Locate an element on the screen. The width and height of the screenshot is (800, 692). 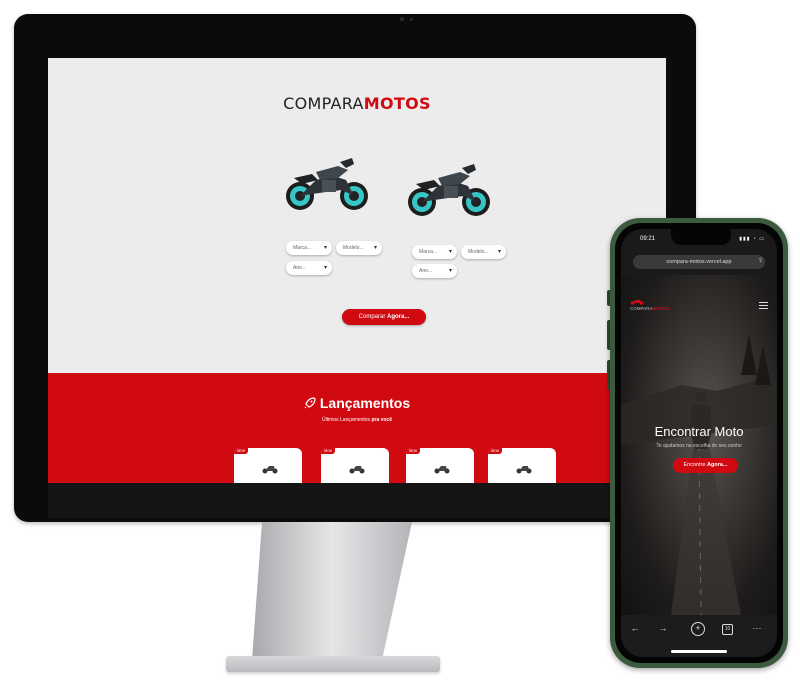
back-arrow-icon: ← is located at coordinates (635, 628).